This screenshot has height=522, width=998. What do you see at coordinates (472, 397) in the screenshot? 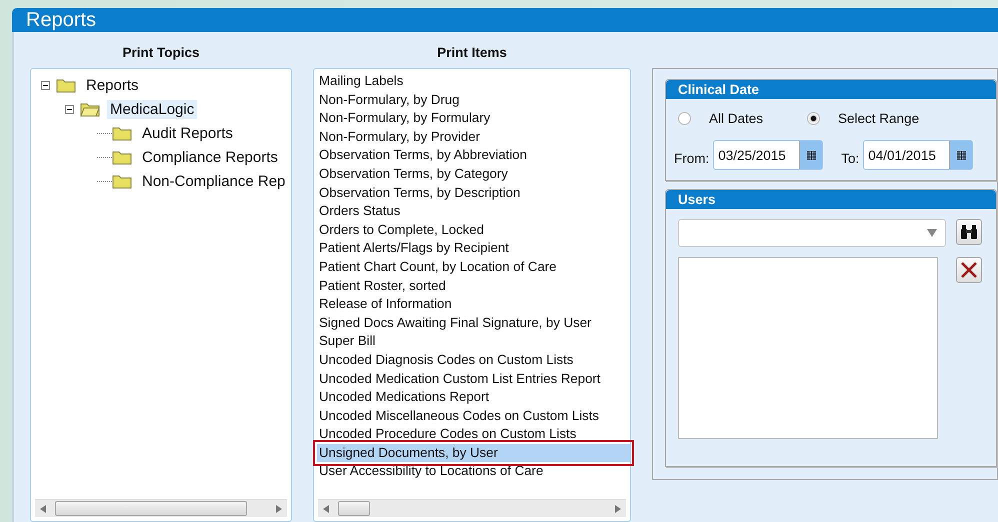
I see `list-item: Uncoded Medications Report` at bounding box center [472, 397].